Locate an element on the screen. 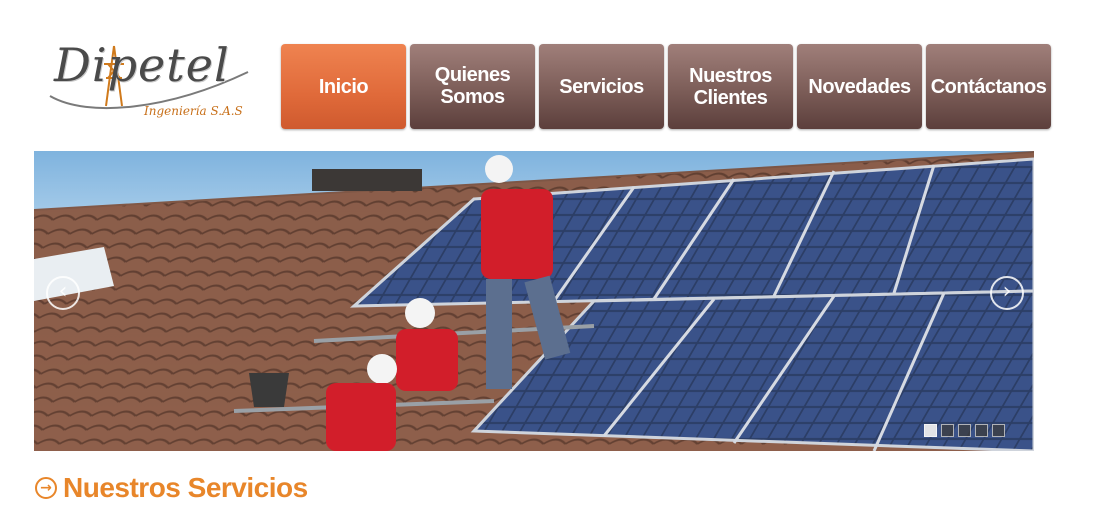 This screenshot has width=1094, height=507. nav-item-contactanos: Contáctanos is located at coordinates (988, 86).